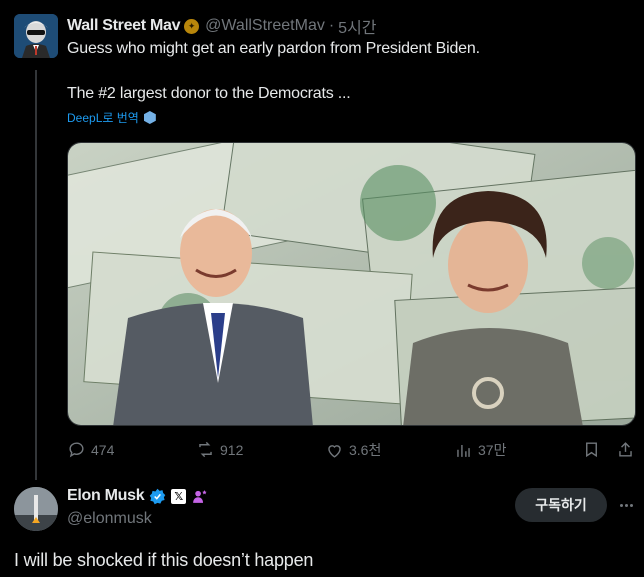 The width and height of the screenshot is (644, 577). What do you see at coordinates (76, 450) in the screenshot?
I see `reply-bubble-icon` at bounding box center [76, 450].